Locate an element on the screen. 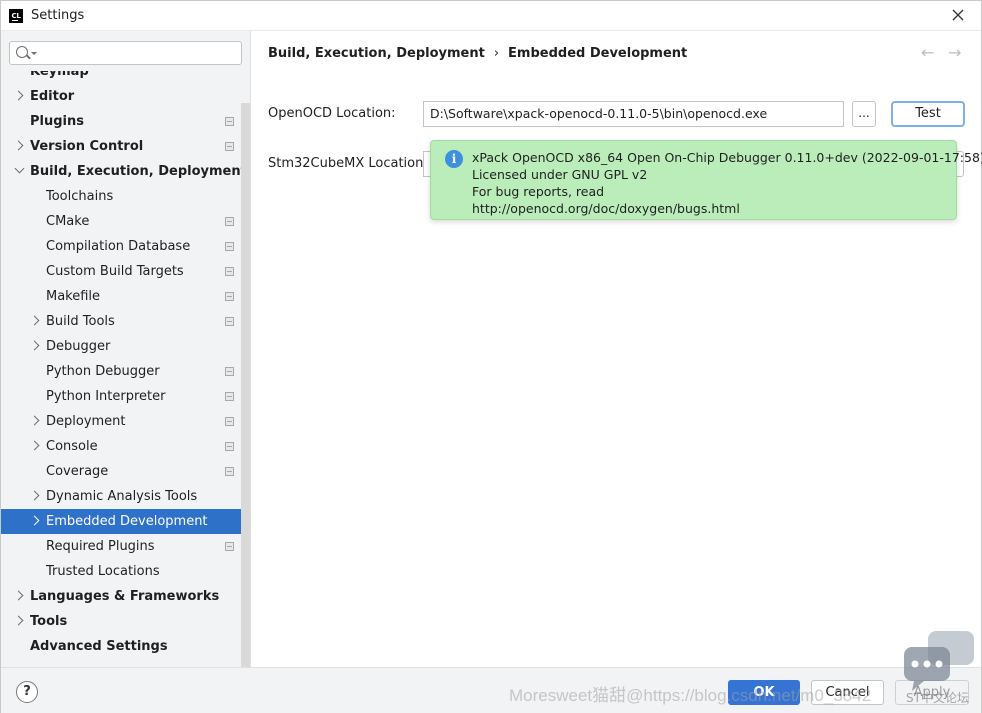 The height and width of the screenshot is (713, 982). sidebar-item-languages-frameworks: Languages & Frameworks is located at coordinates (121, 596).